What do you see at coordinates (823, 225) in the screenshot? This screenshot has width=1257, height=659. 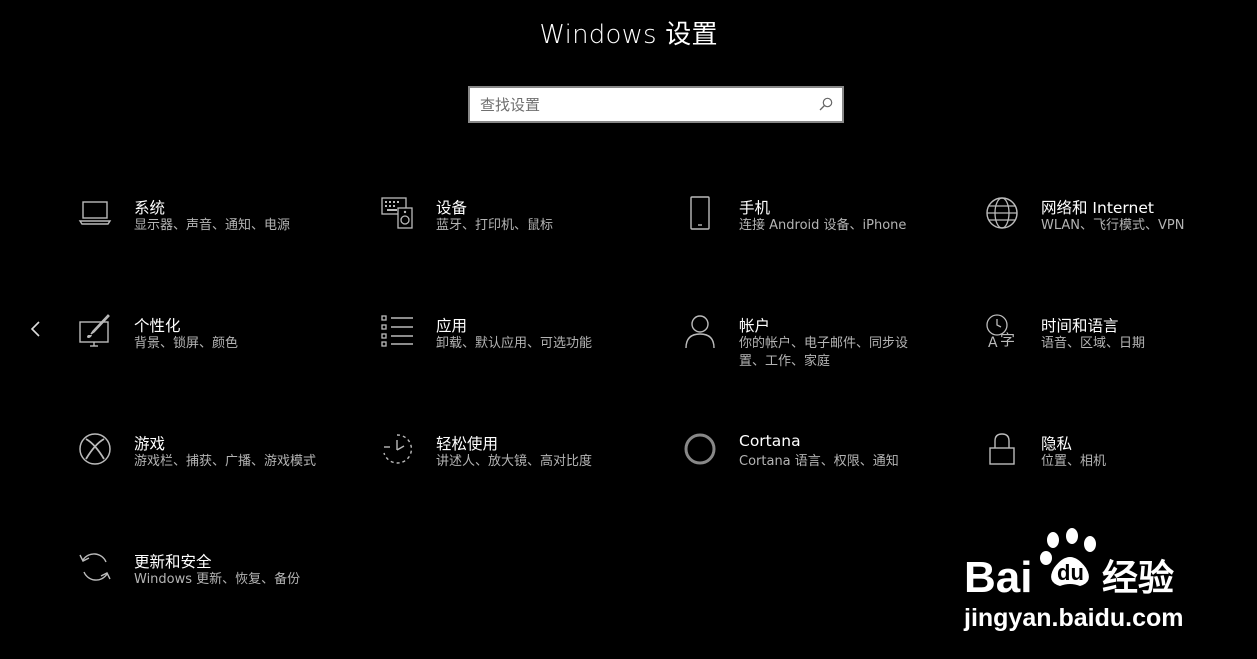 I see `tile-description: 连接 Android 设备、iPhone` at bounding box center [823, 225].